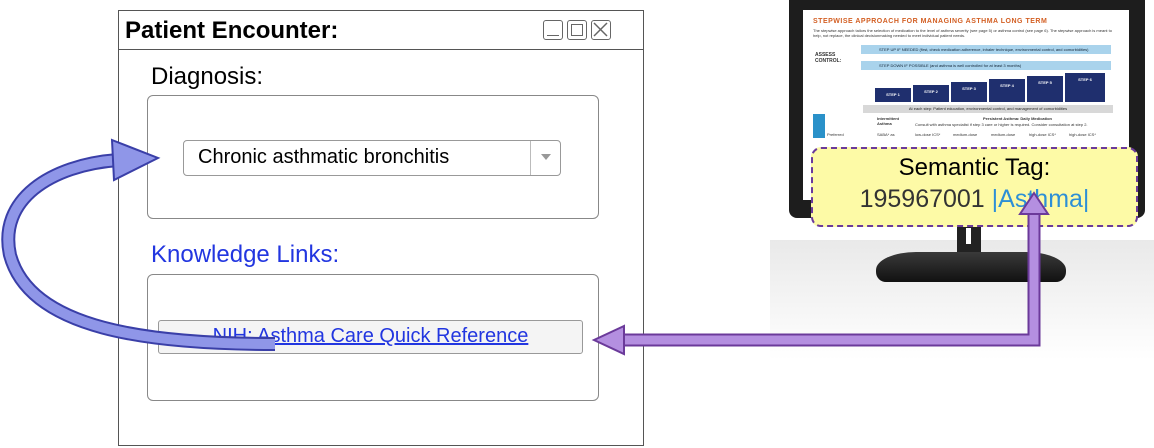 The width and height of the screenshot is (1154, 448). What do you see at coordinates (608, 340) in the screenshot?
I see `purple-arrowhead-left` at bounding box center [608, 340].